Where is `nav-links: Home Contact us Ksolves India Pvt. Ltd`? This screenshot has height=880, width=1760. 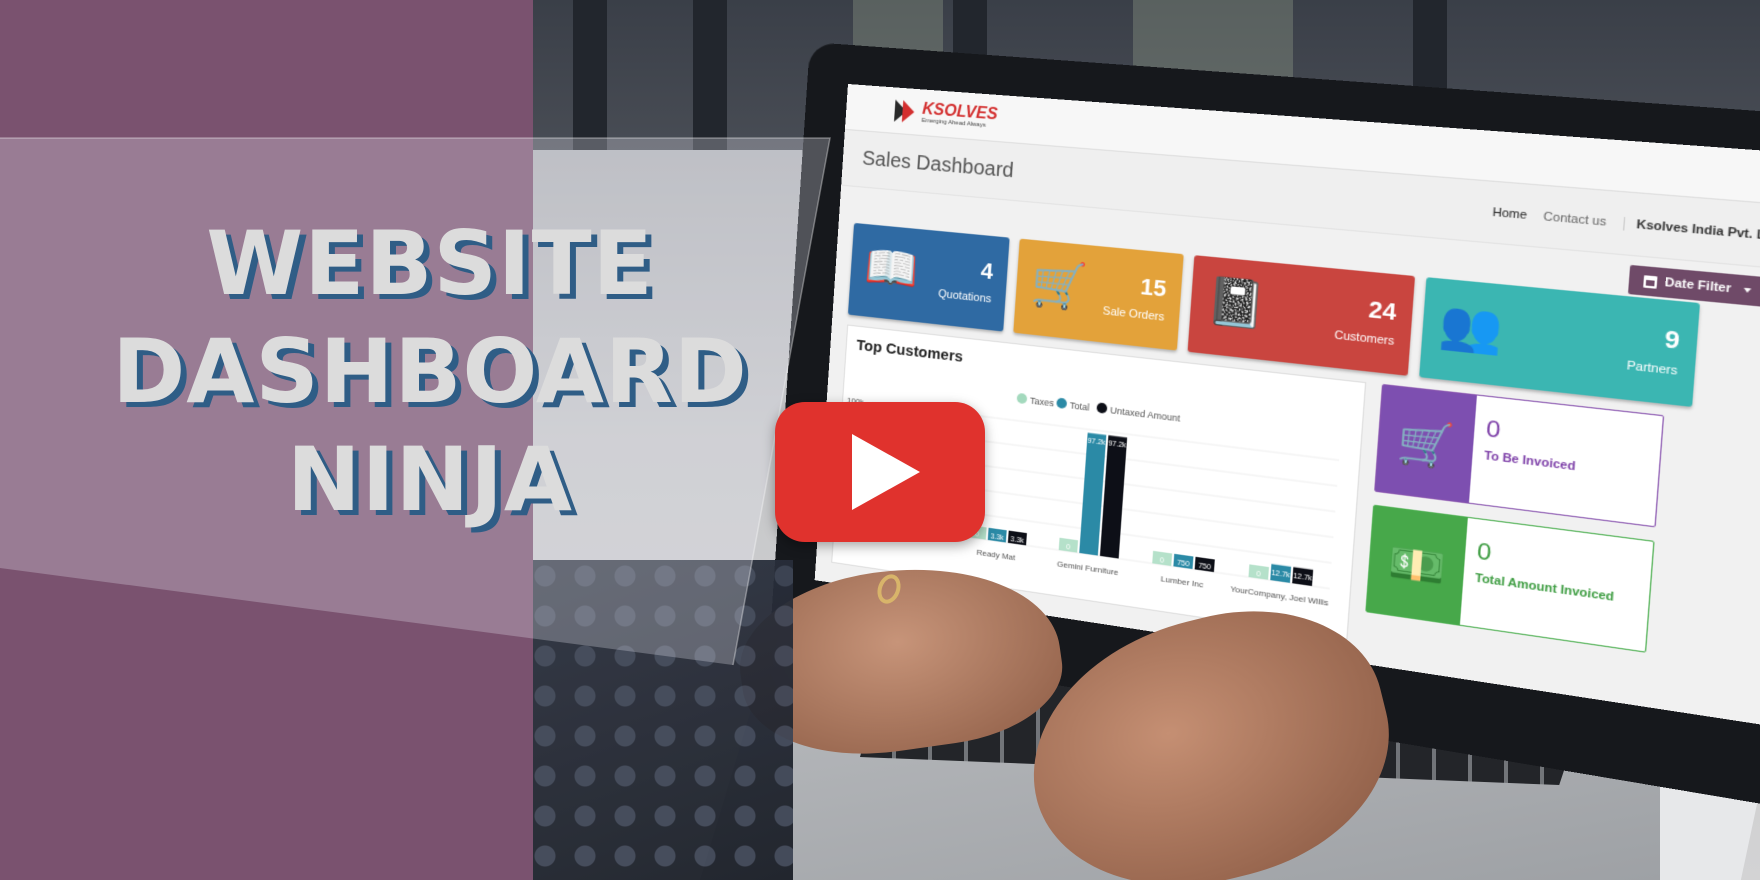
nav-links: Home Contact us Ksolves India Pvt. Ltd is located at coordinates (1626, 225).